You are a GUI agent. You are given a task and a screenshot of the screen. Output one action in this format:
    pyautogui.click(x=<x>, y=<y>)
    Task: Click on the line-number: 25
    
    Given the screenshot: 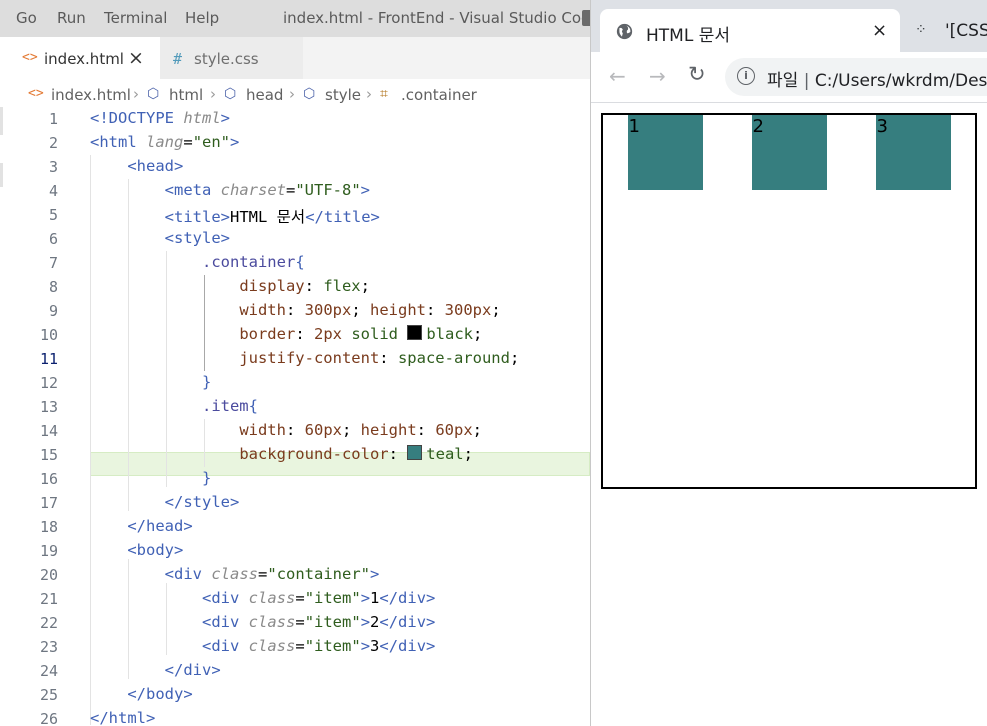 What is the action you would take?
    pyautogui.click(x=48, y=695)
    